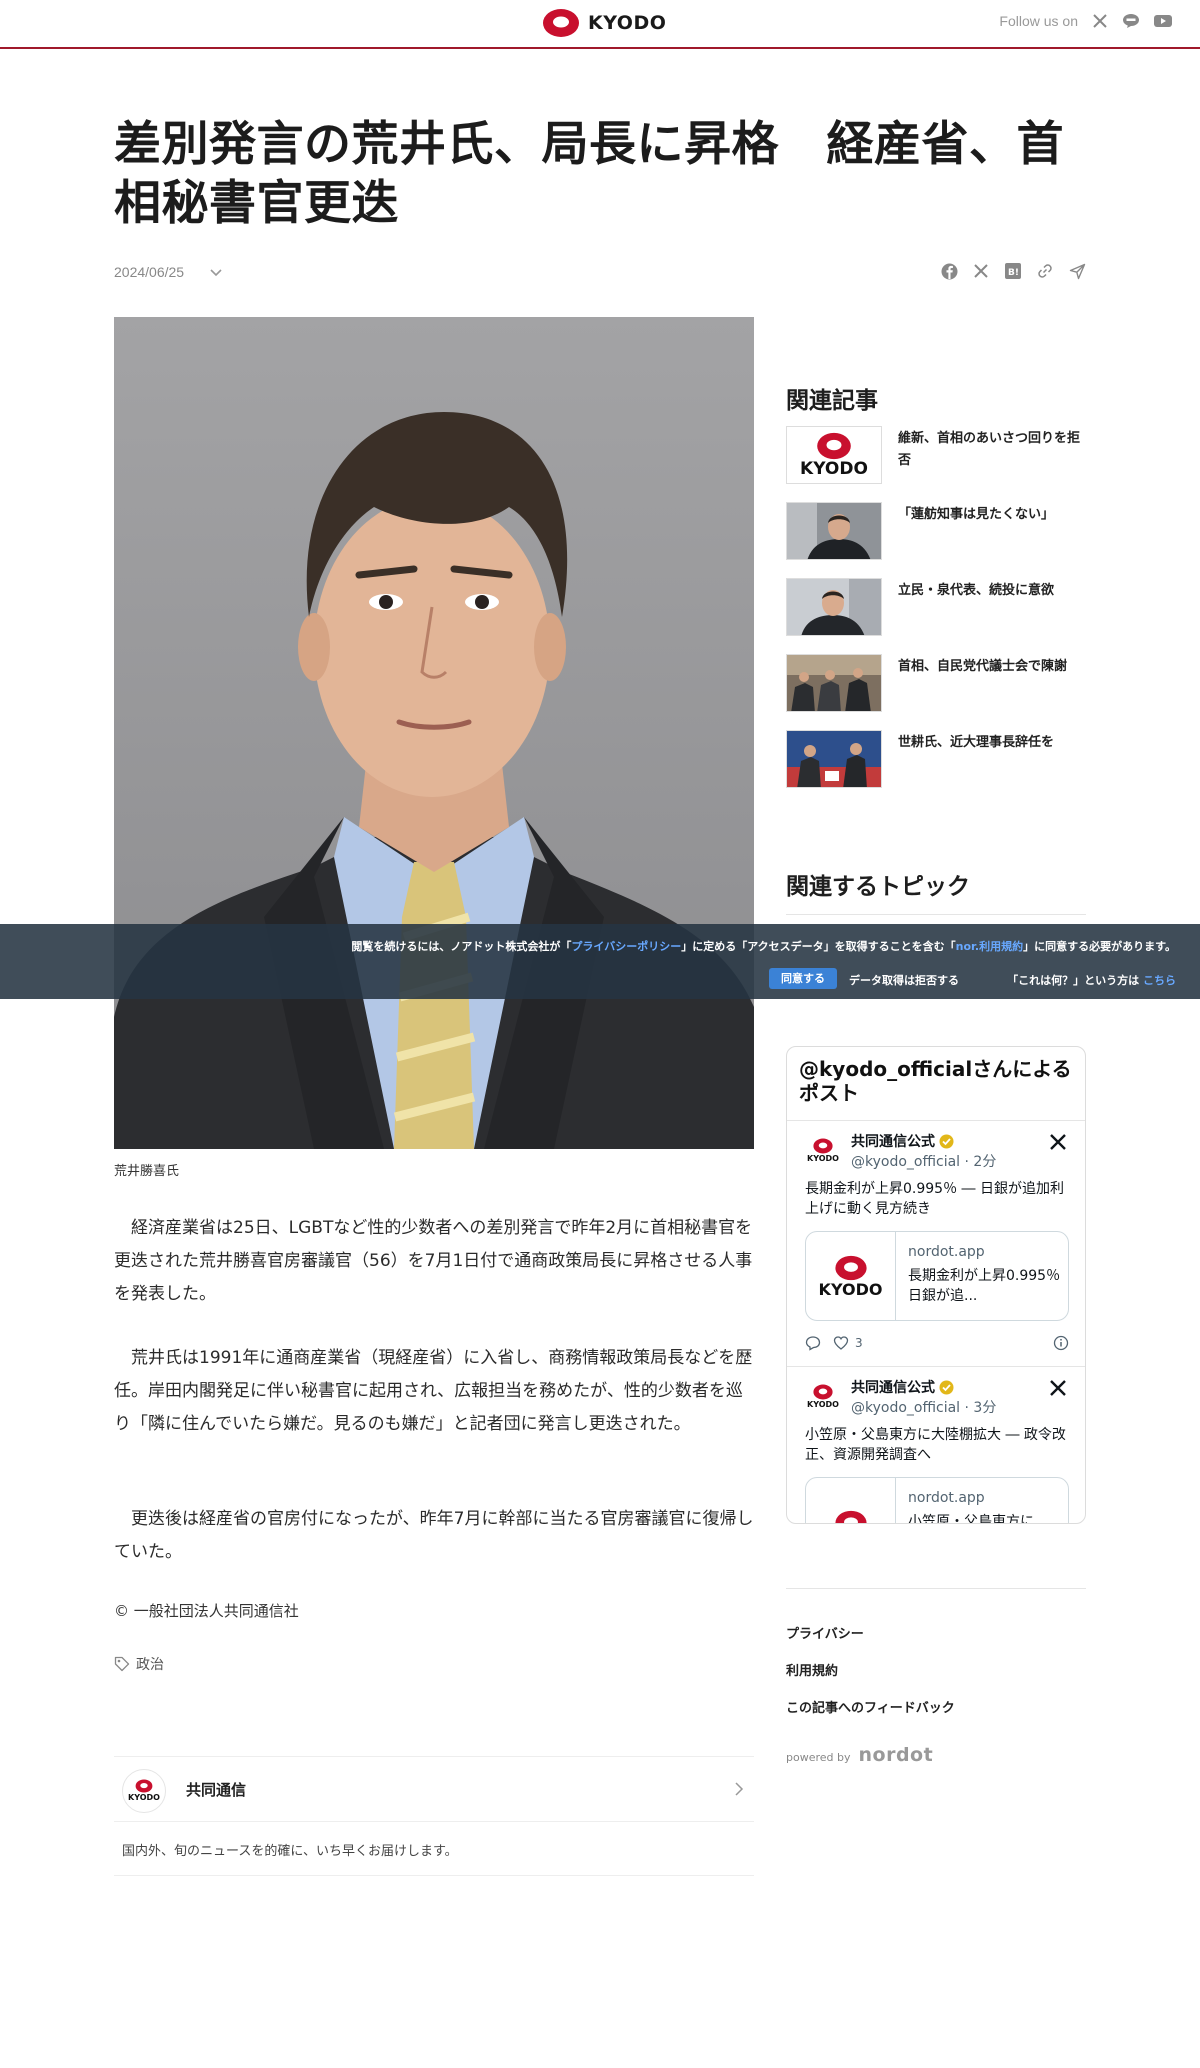  I want to click on publisher-name: 共同通信, so click(216, 1790).